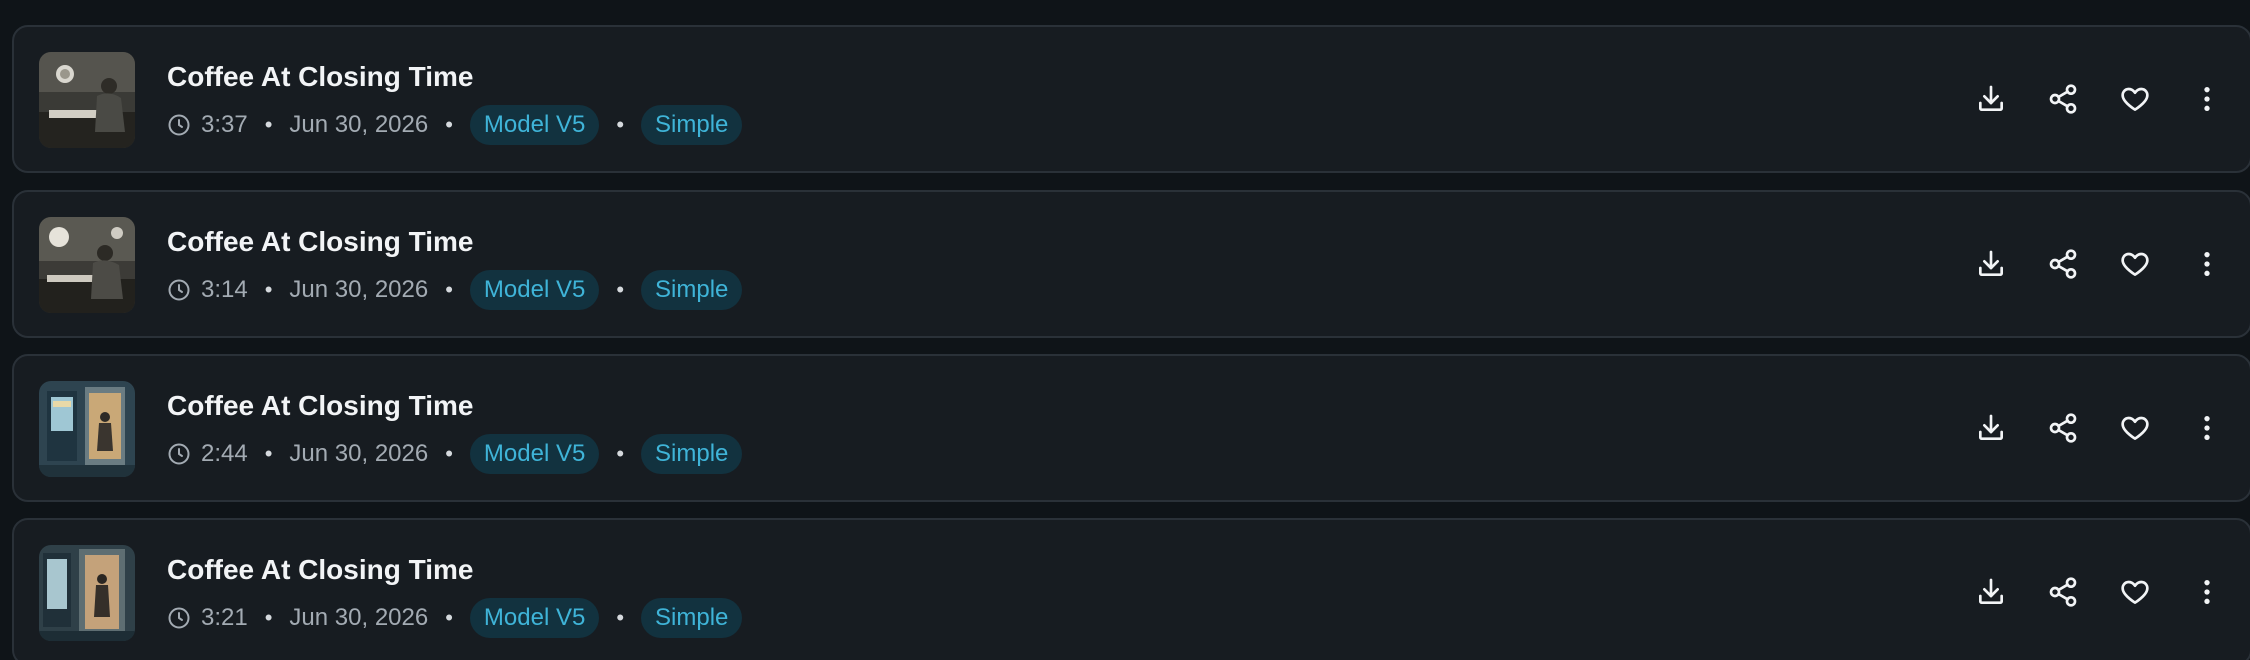 This screenshot has width=2250, height=660. What do you see at coordinates (455, 454) in the screenshot?
I see `track-meta: 2:44 • Jun 30, 2026 • Model V5 • Simple` at bounding box center [455, 454].